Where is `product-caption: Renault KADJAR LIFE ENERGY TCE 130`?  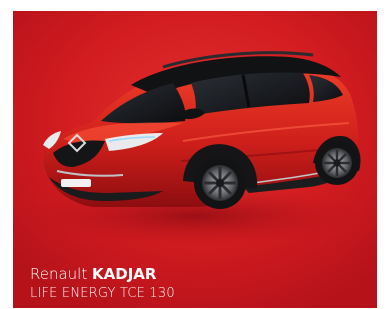
product-caption: Renault KADJAR LIFE ENERGY TCE 130 is located at coordinates (200, 284).